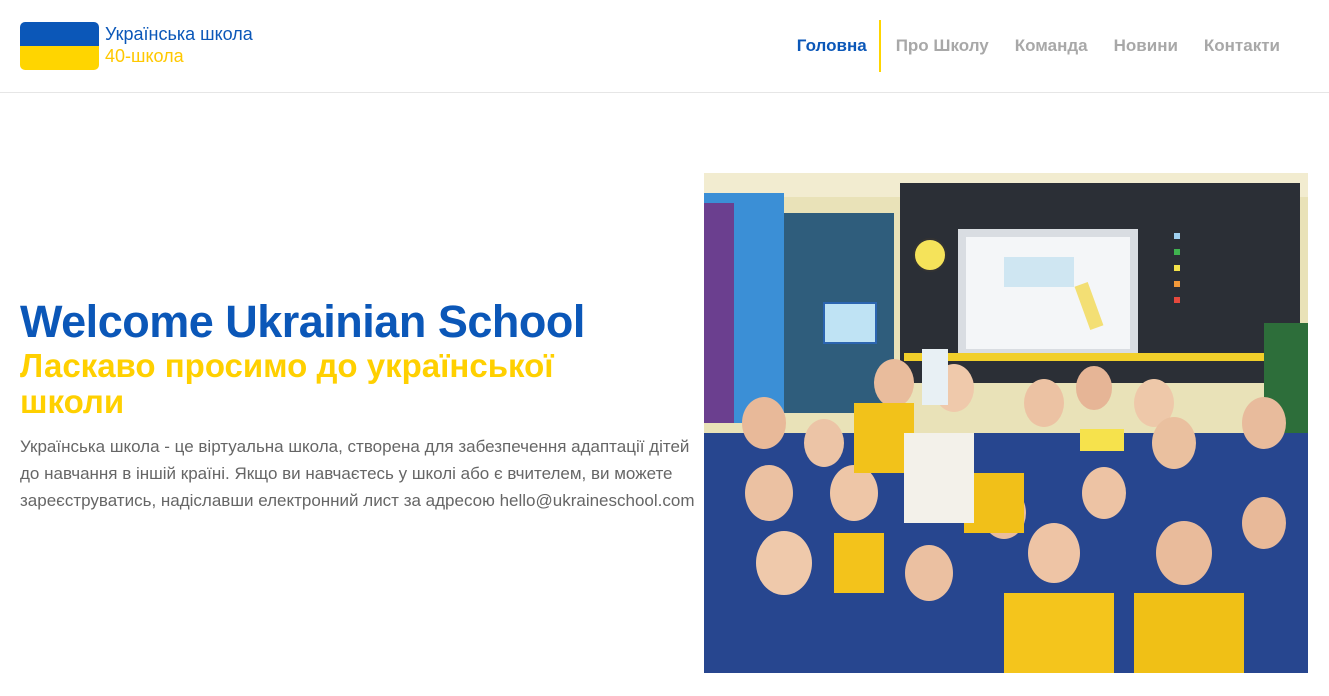 Image resolution: width=1329 pixels, height=696 pixels. Describe the element at coordinates (879, 46) in the screenshot. I see `nav-active-divider` at that location.